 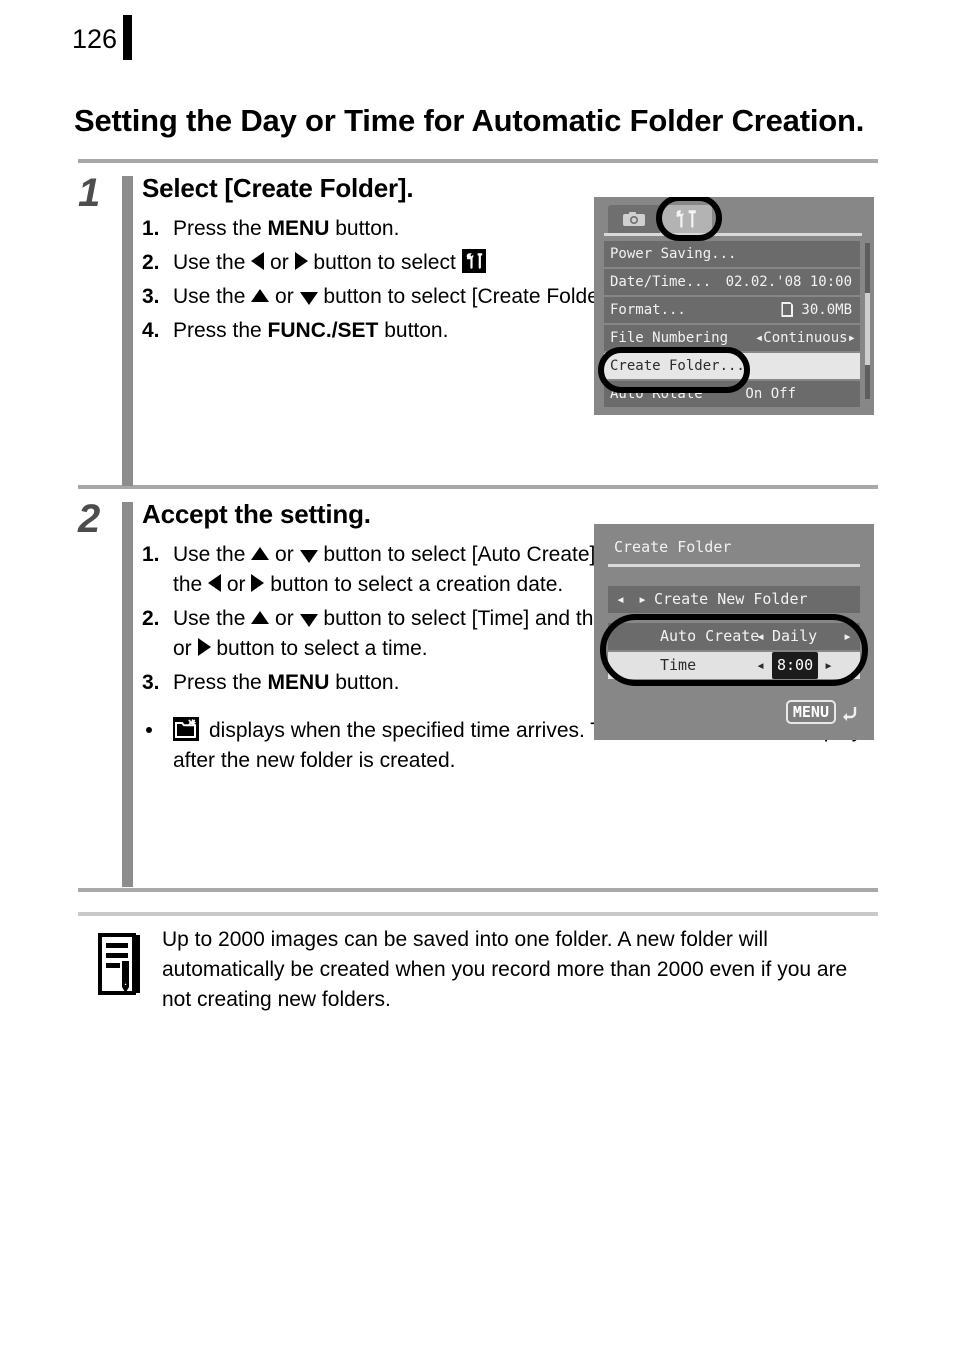 I want to click on step-1-number: 1, so click(x=89, y=193).